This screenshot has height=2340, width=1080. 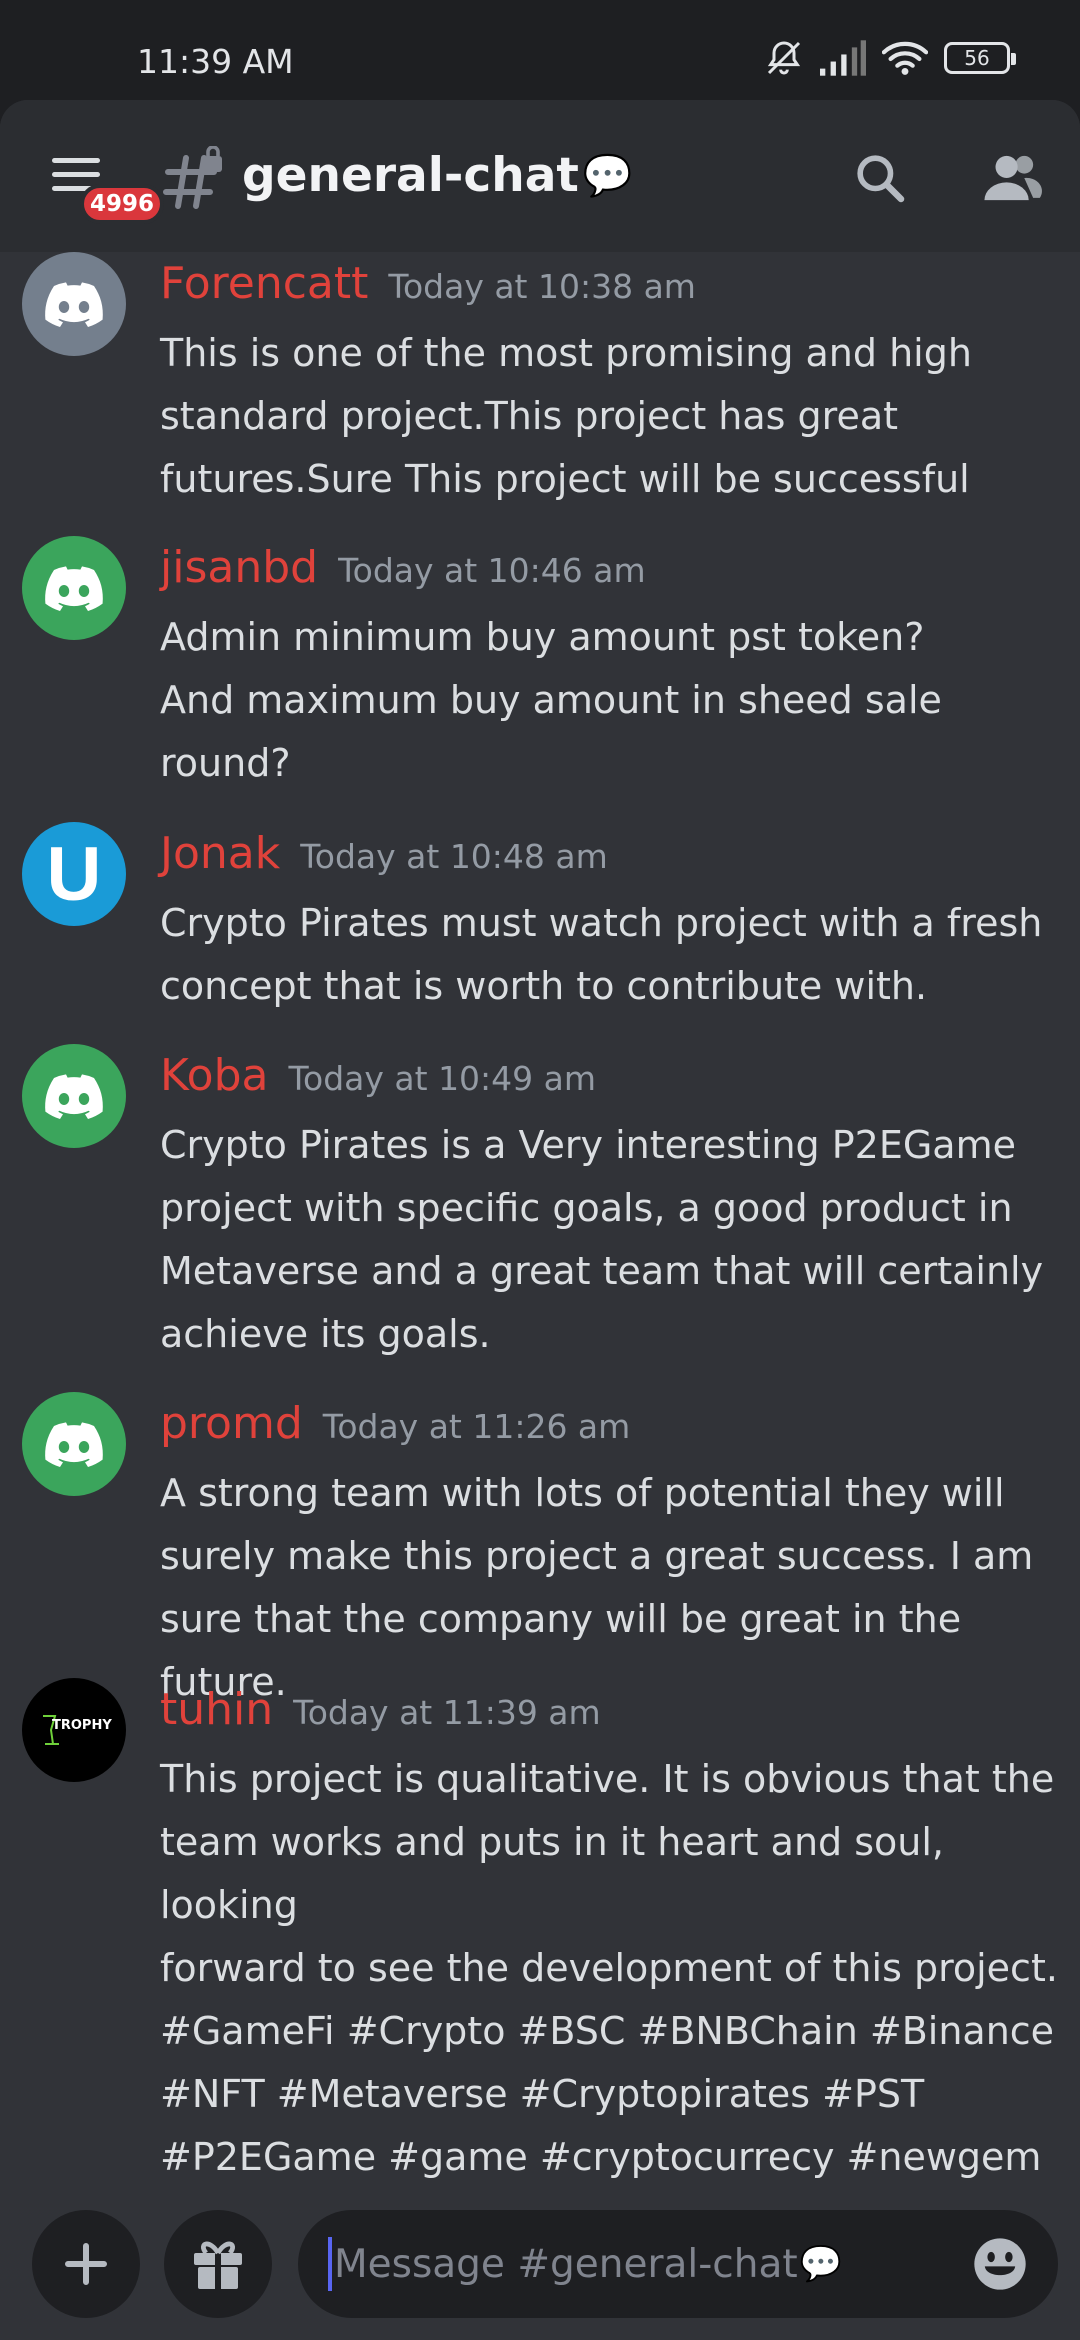 What do you see at coordinates (880, 178) in the screenshot?
I see `search-icon` at bounding box center [880, 178].